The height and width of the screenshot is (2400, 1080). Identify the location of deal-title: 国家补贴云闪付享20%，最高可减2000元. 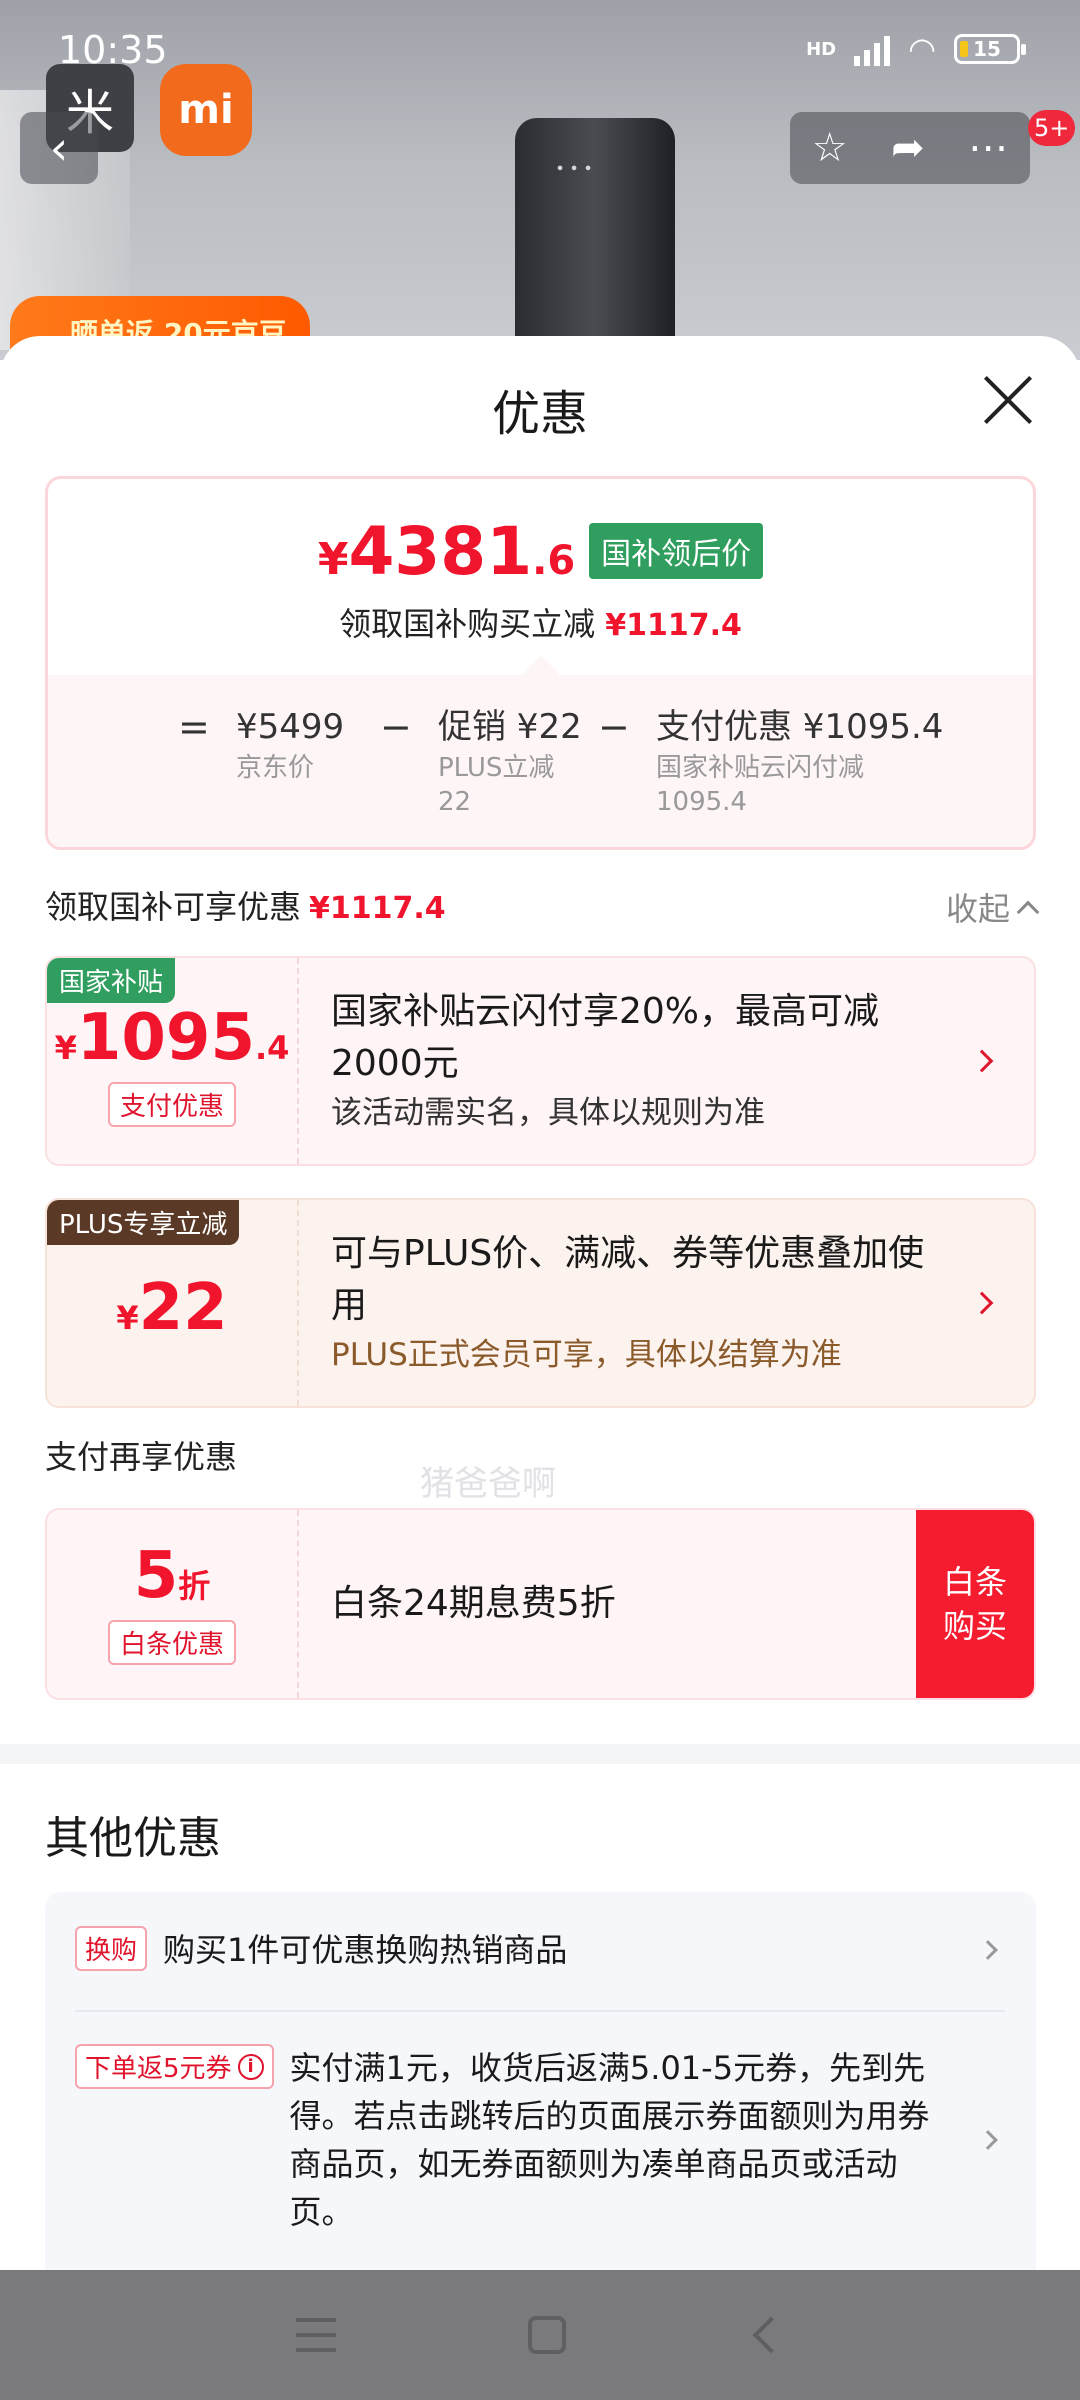
(605, 1037).